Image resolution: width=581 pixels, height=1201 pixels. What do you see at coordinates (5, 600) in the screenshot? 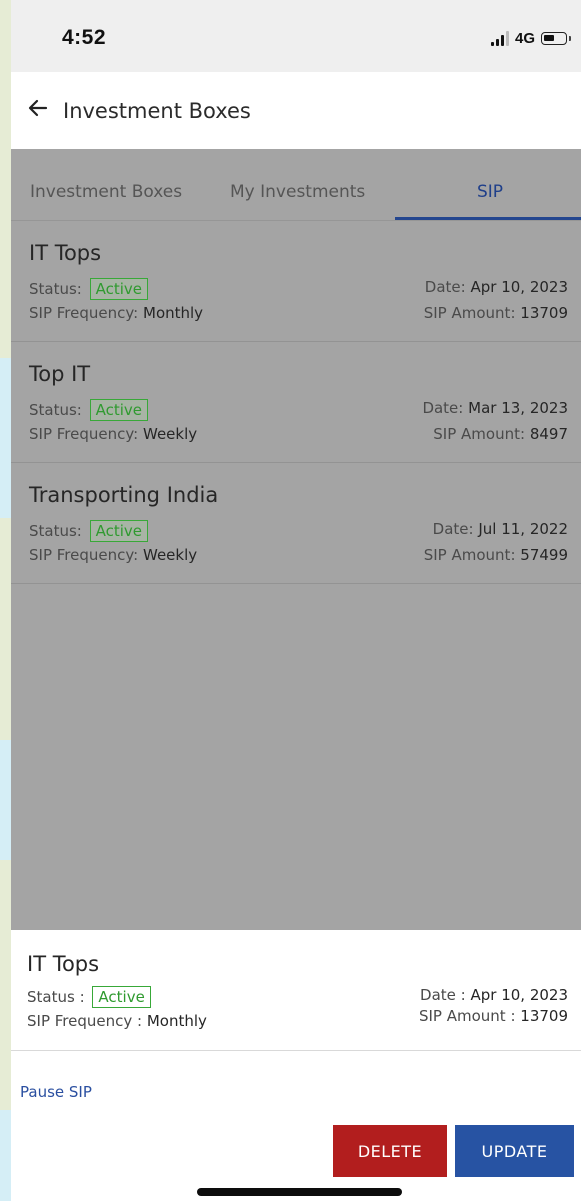
I see `left-edge-strip` at bounding box center [5, 600].